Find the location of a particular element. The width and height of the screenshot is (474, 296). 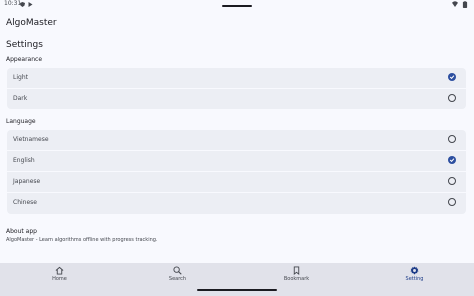

appearance-section-title: Appearance is located at coordinates (24, 59).